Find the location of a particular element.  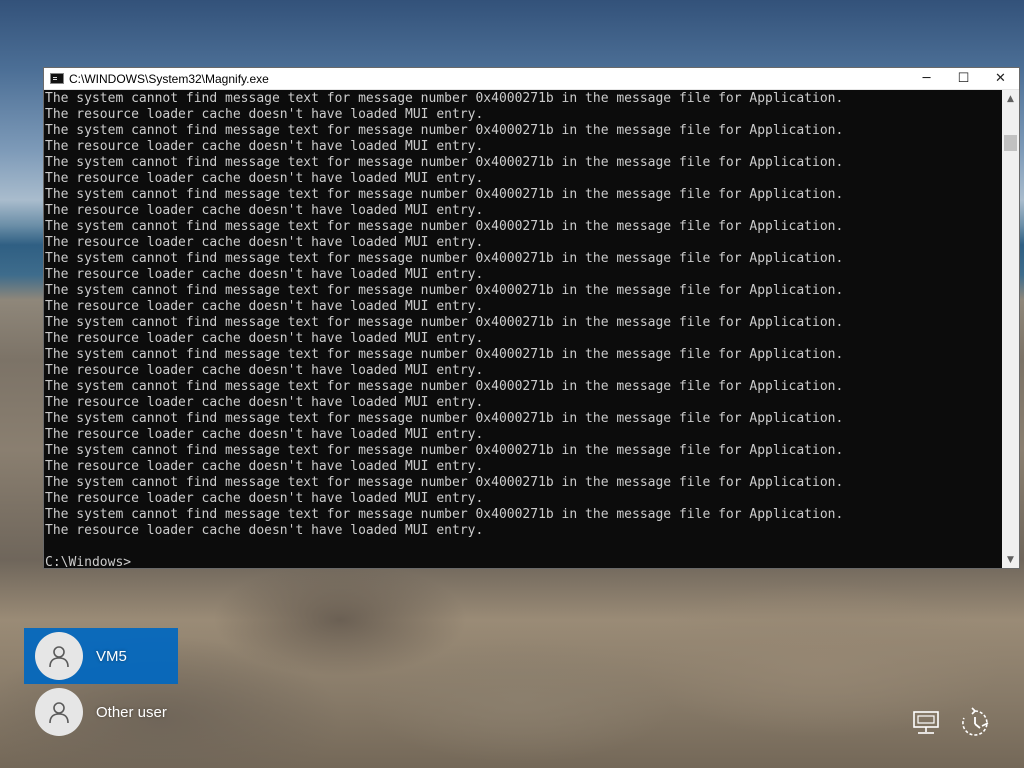

console-line: C:\Windows> is located at coordinates (88, 561).